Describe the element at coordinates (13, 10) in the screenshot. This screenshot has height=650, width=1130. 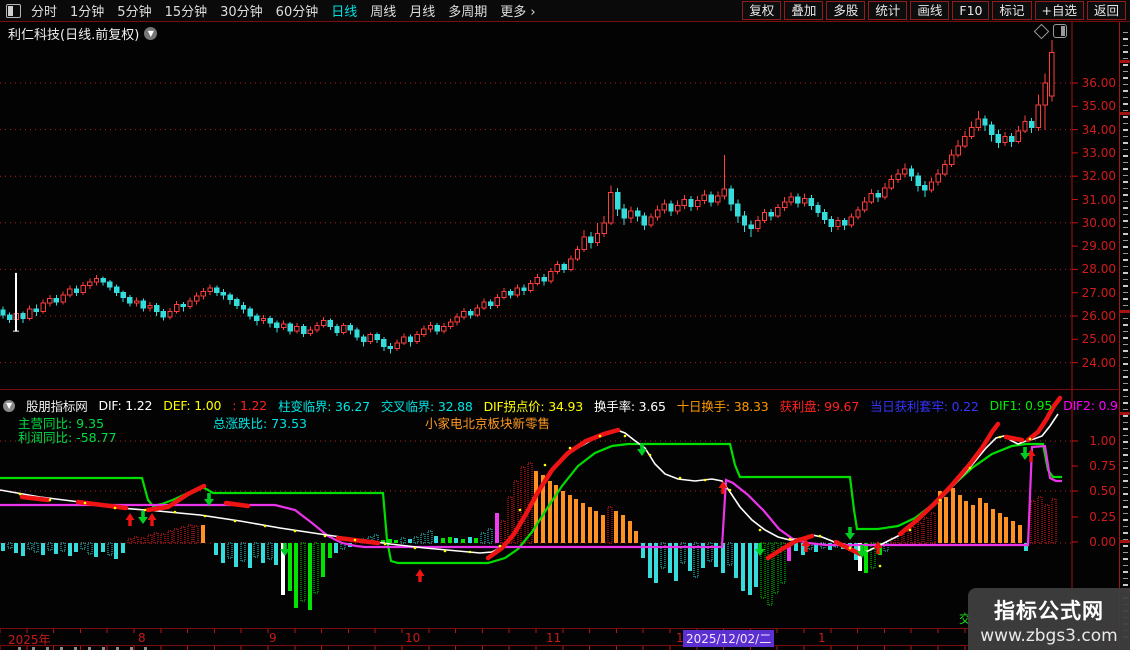
I see `panel-toggle-icon` at that location.